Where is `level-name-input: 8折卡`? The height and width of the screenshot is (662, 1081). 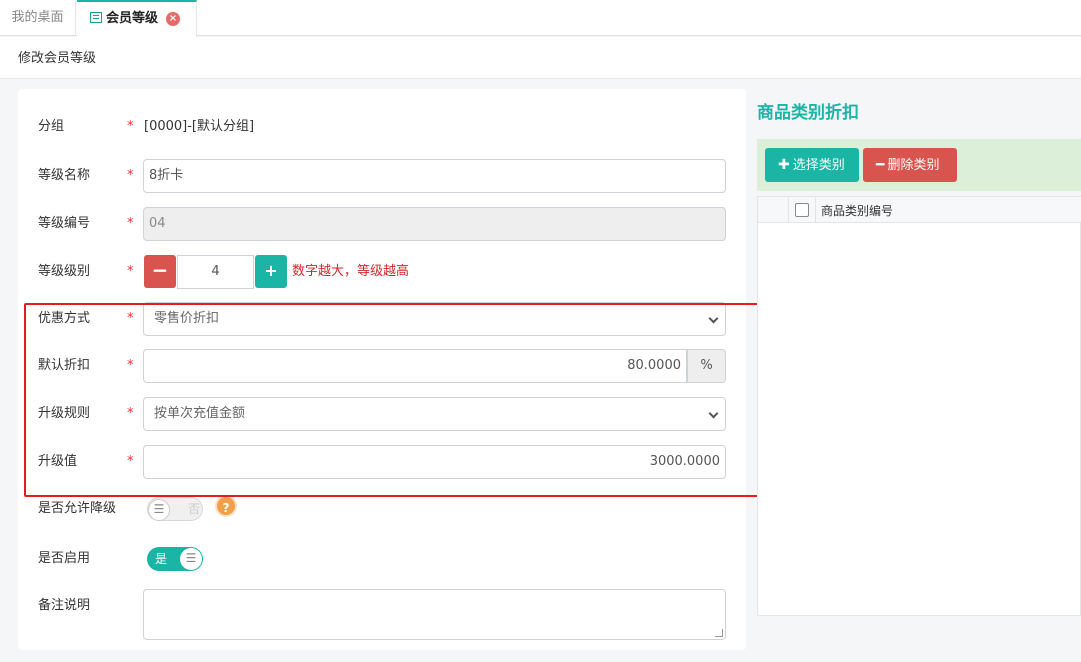
level-name-input: 8折卡 is located at coordinates (434, 176).